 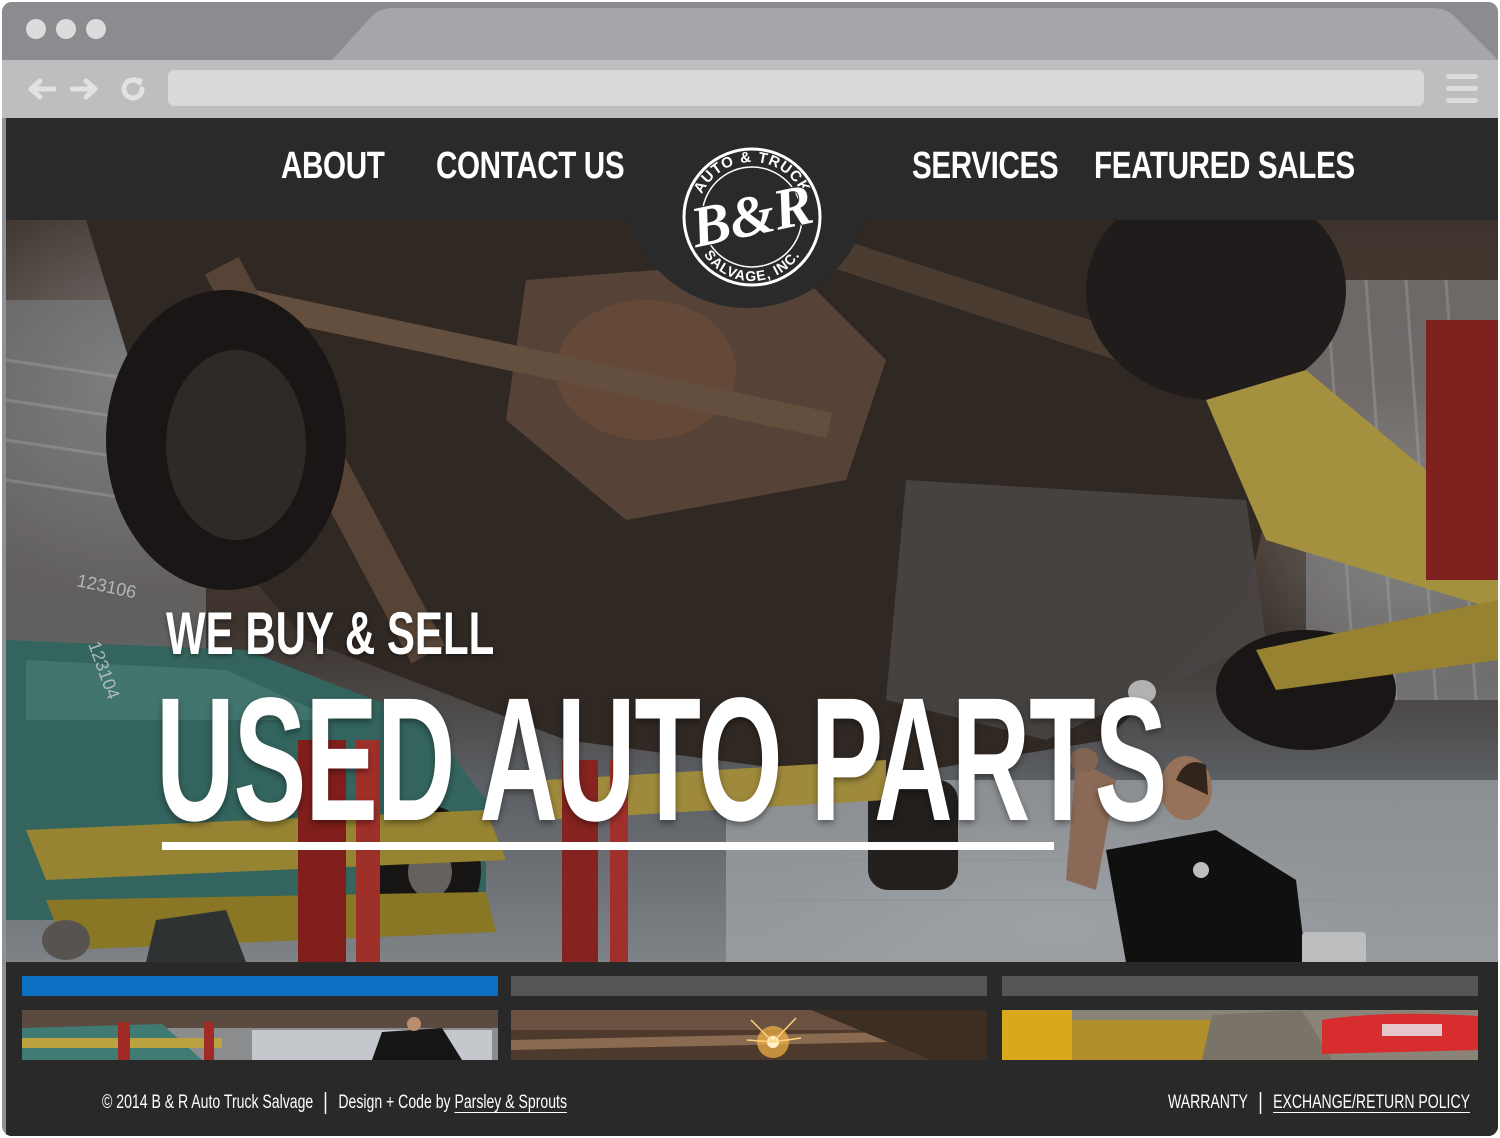 I want to click on copyright-text: © 2014 B & R Auto Truck Salvage, so click(x=208, y=1103).